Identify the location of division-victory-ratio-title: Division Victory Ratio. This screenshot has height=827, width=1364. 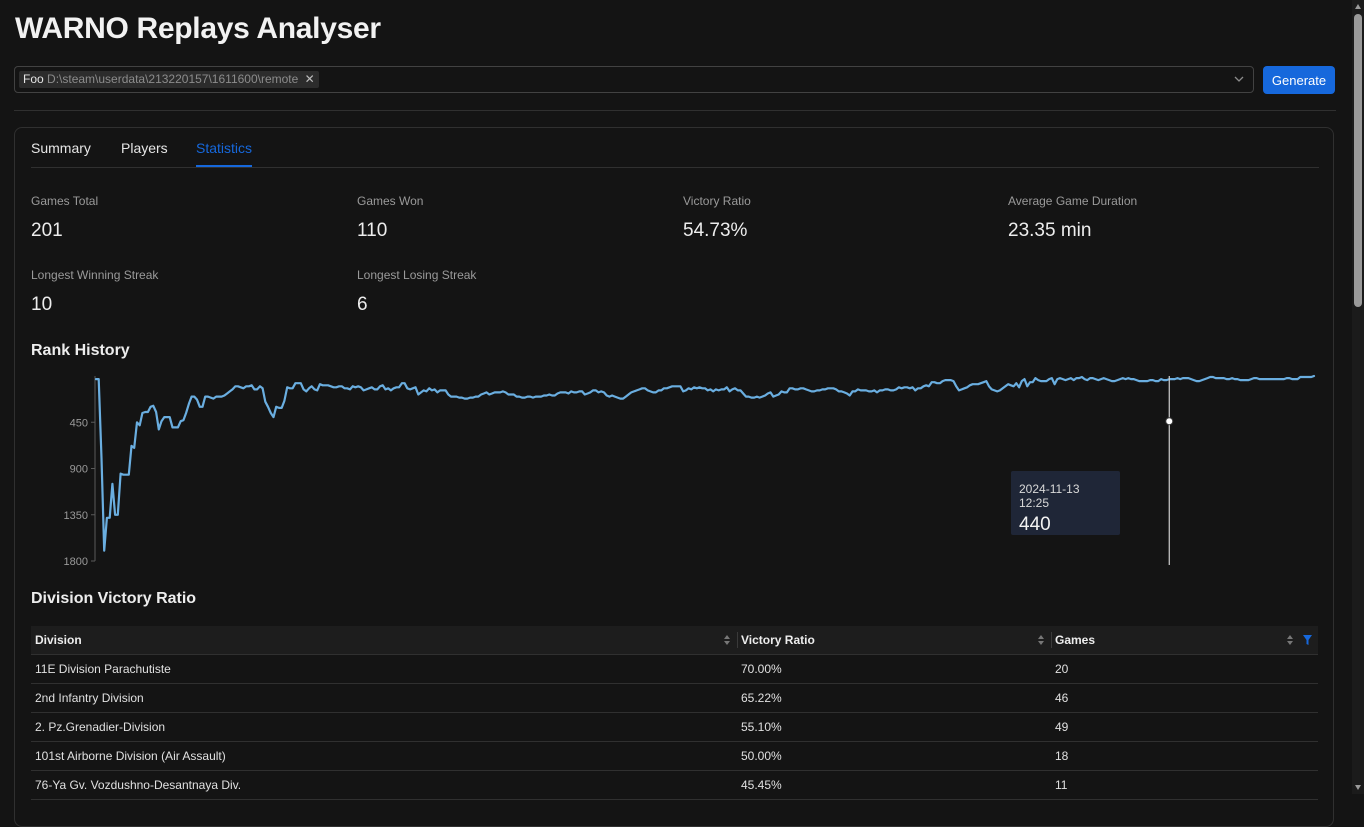
(114, 598).